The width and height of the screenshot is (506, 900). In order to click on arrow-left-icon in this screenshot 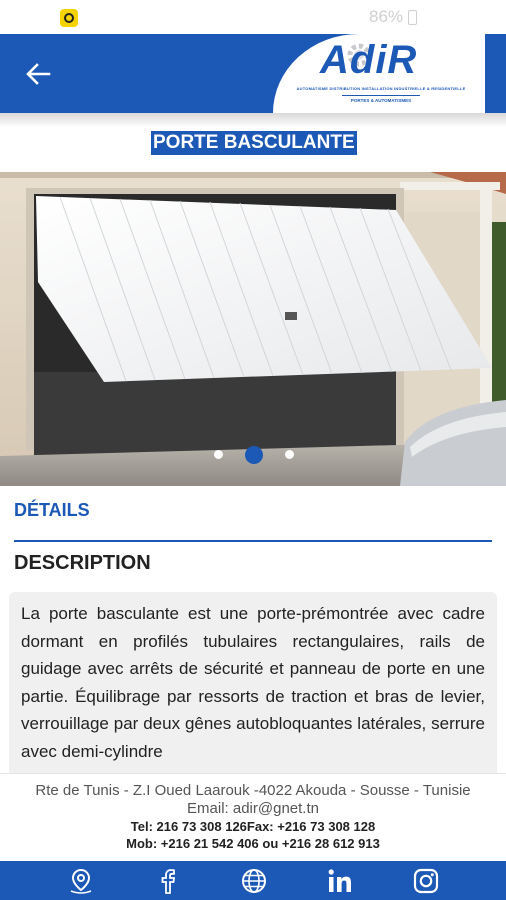, I will do `click(38, 74)`.